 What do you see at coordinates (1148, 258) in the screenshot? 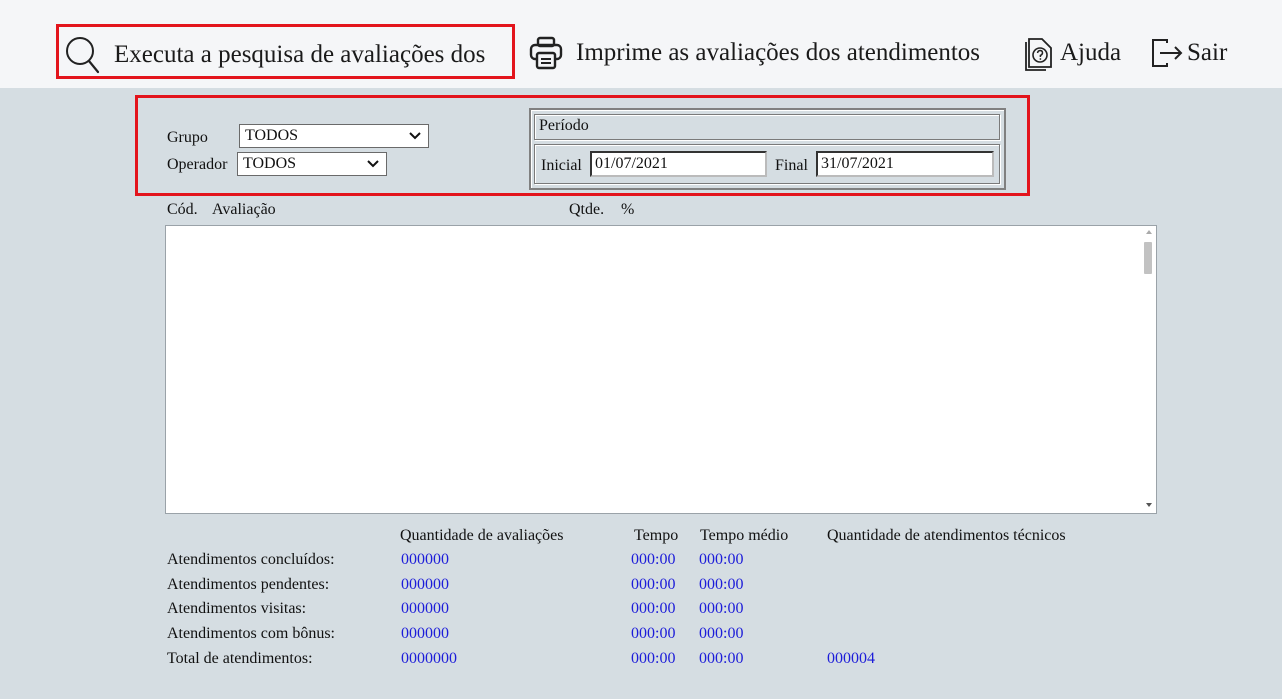
I see `scroll-thumb` at bounding box center [1148, 258].